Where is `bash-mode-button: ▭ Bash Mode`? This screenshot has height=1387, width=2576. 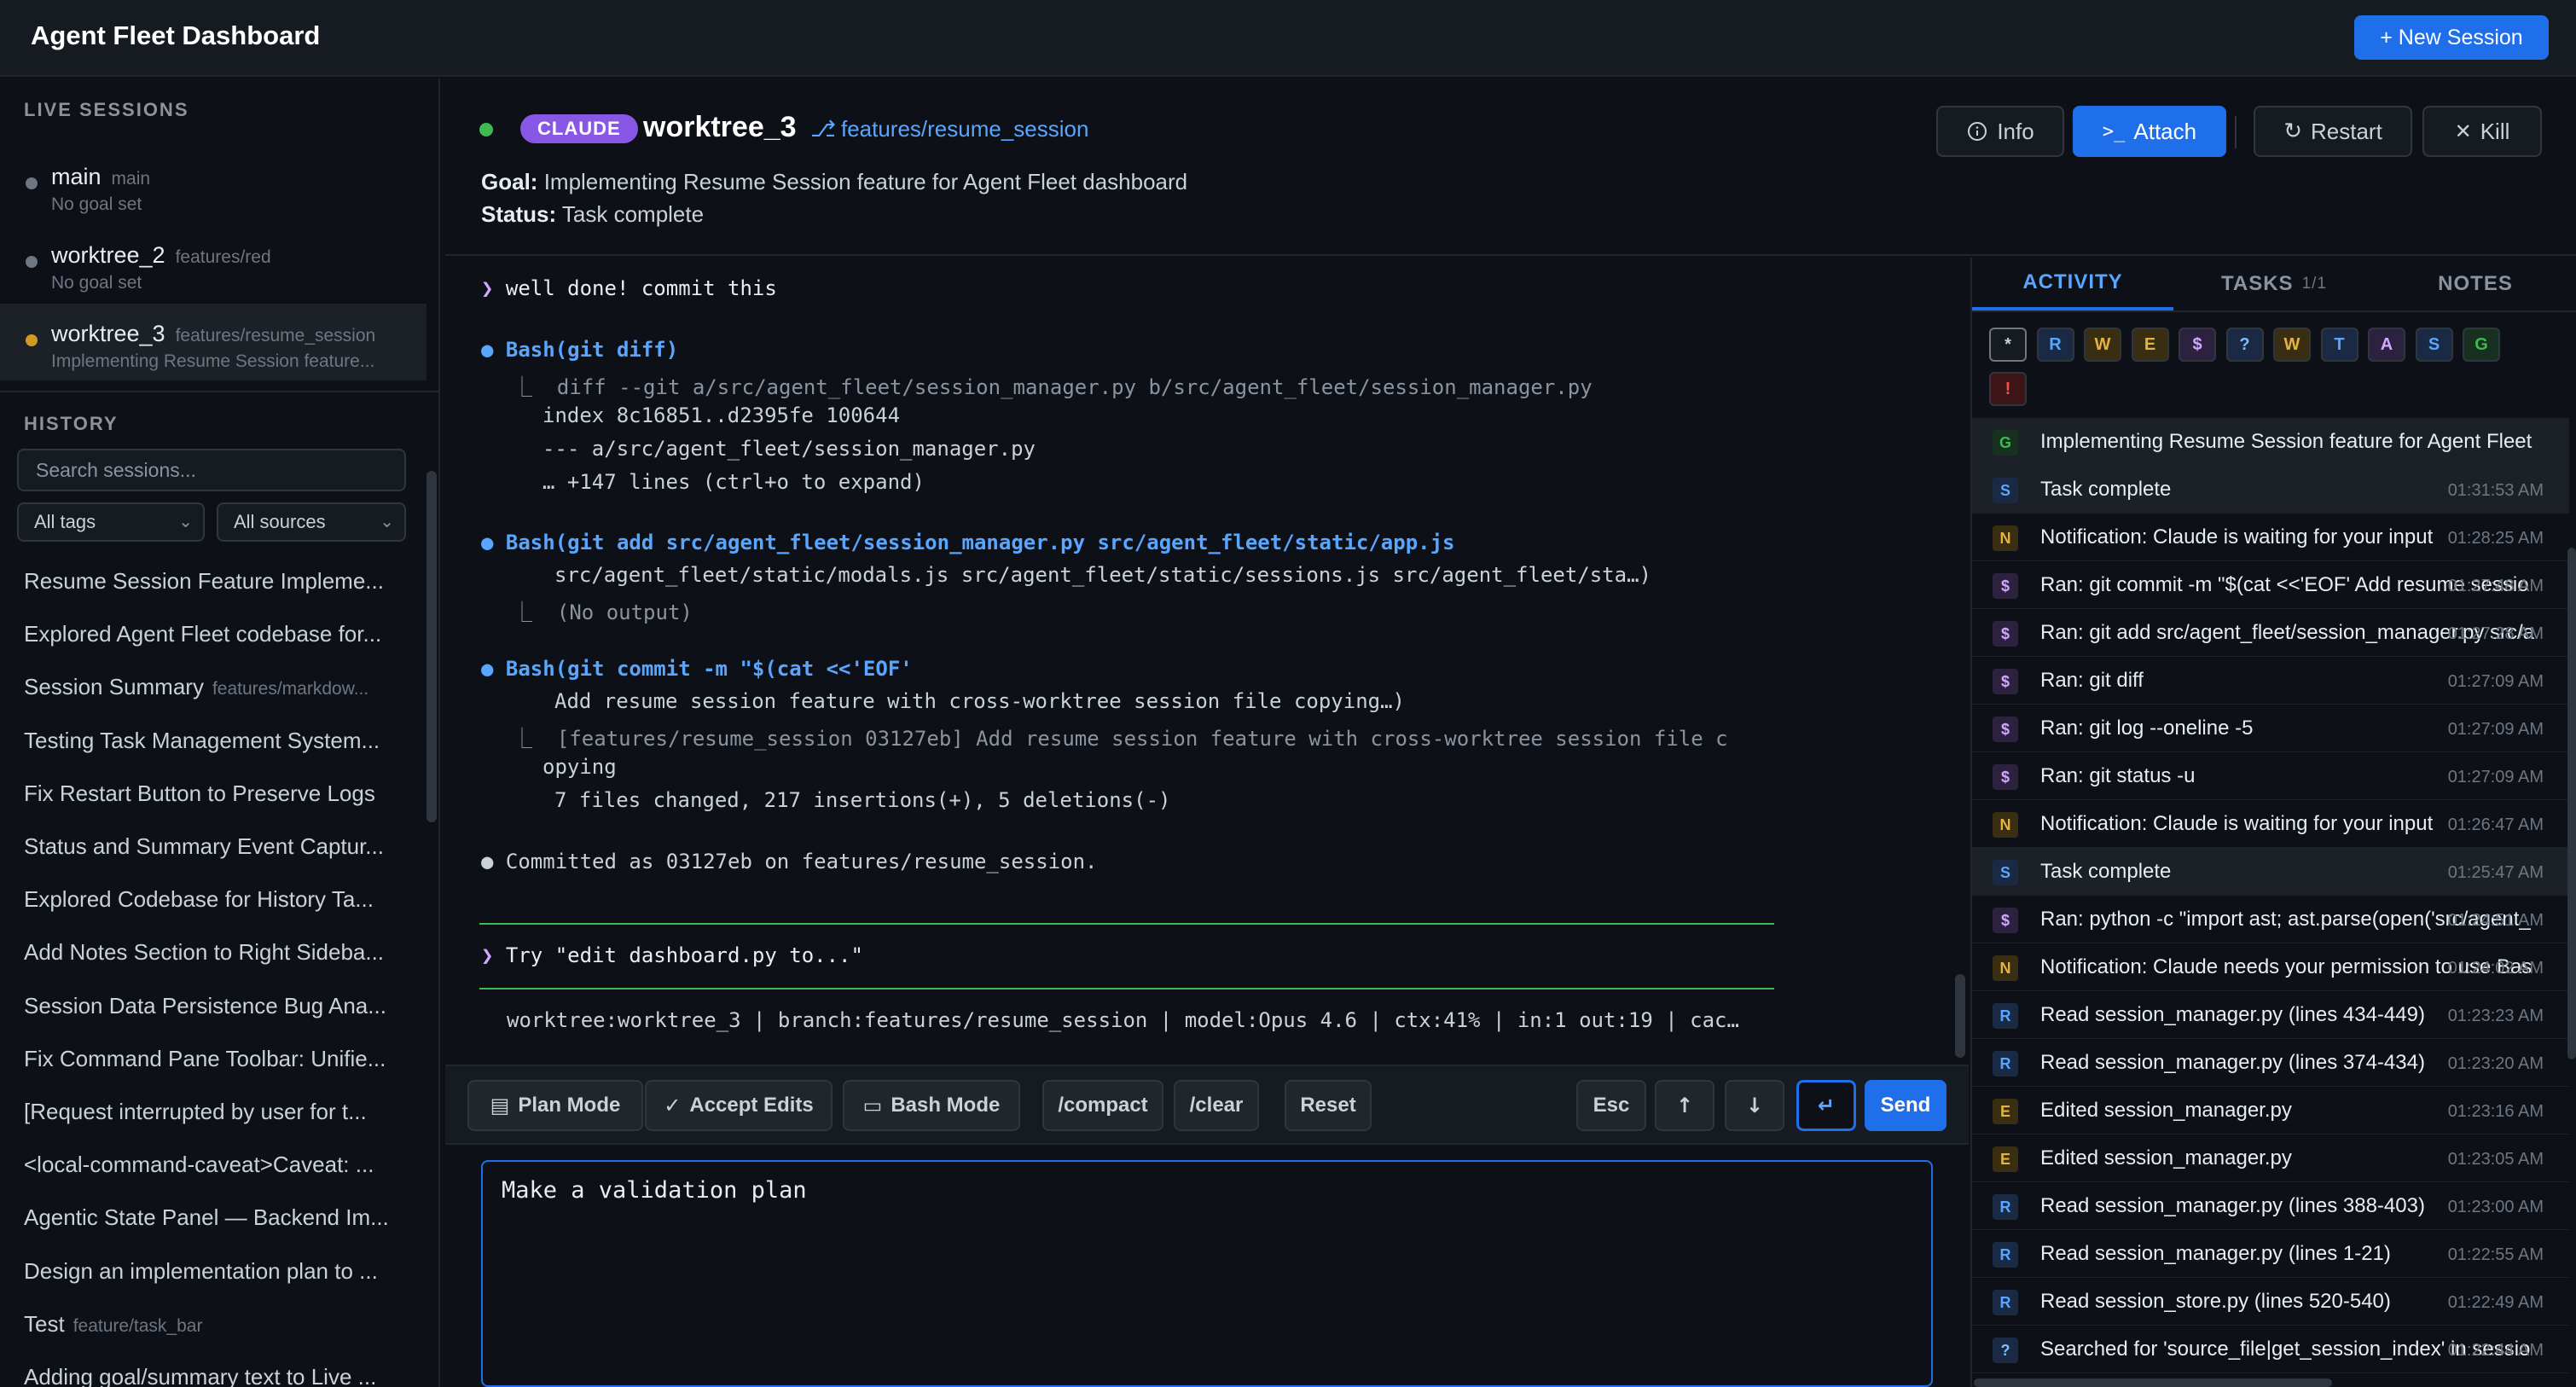
bash-mode-button: ▭ Bash Mode is located at coordinates (931, 1105).